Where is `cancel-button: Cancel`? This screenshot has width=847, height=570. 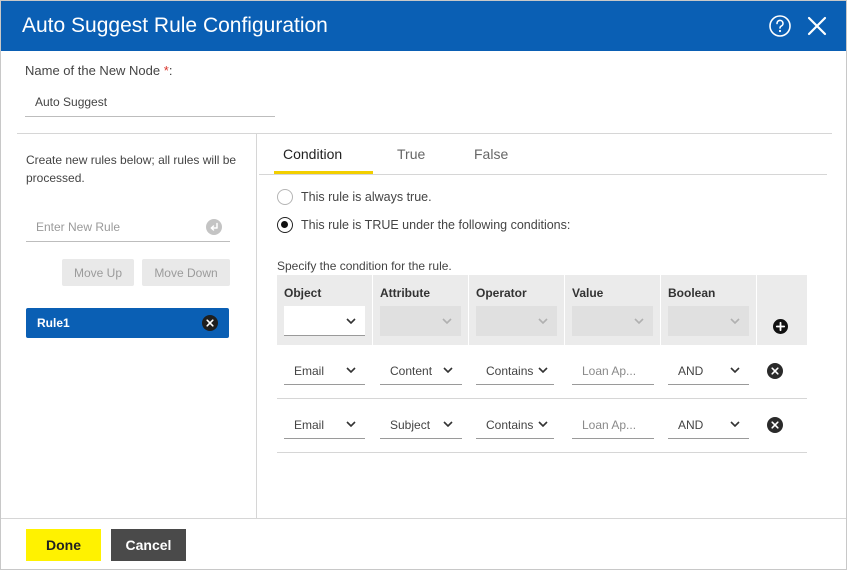
cancel-button: Cancel is located at coordinates (148, 545).